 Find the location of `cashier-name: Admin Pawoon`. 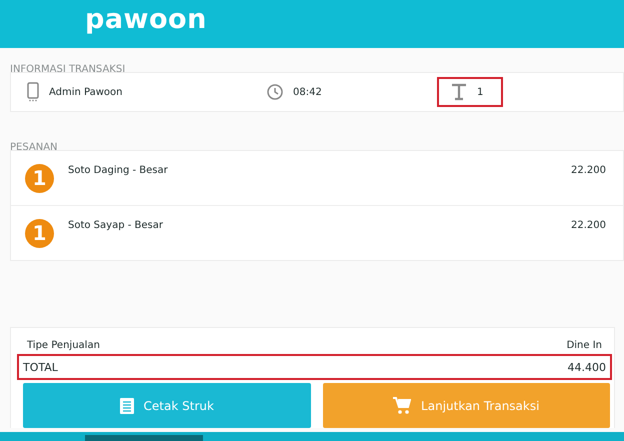

cashier-name: Admin Pawoon is located at coordinates (86, 92).